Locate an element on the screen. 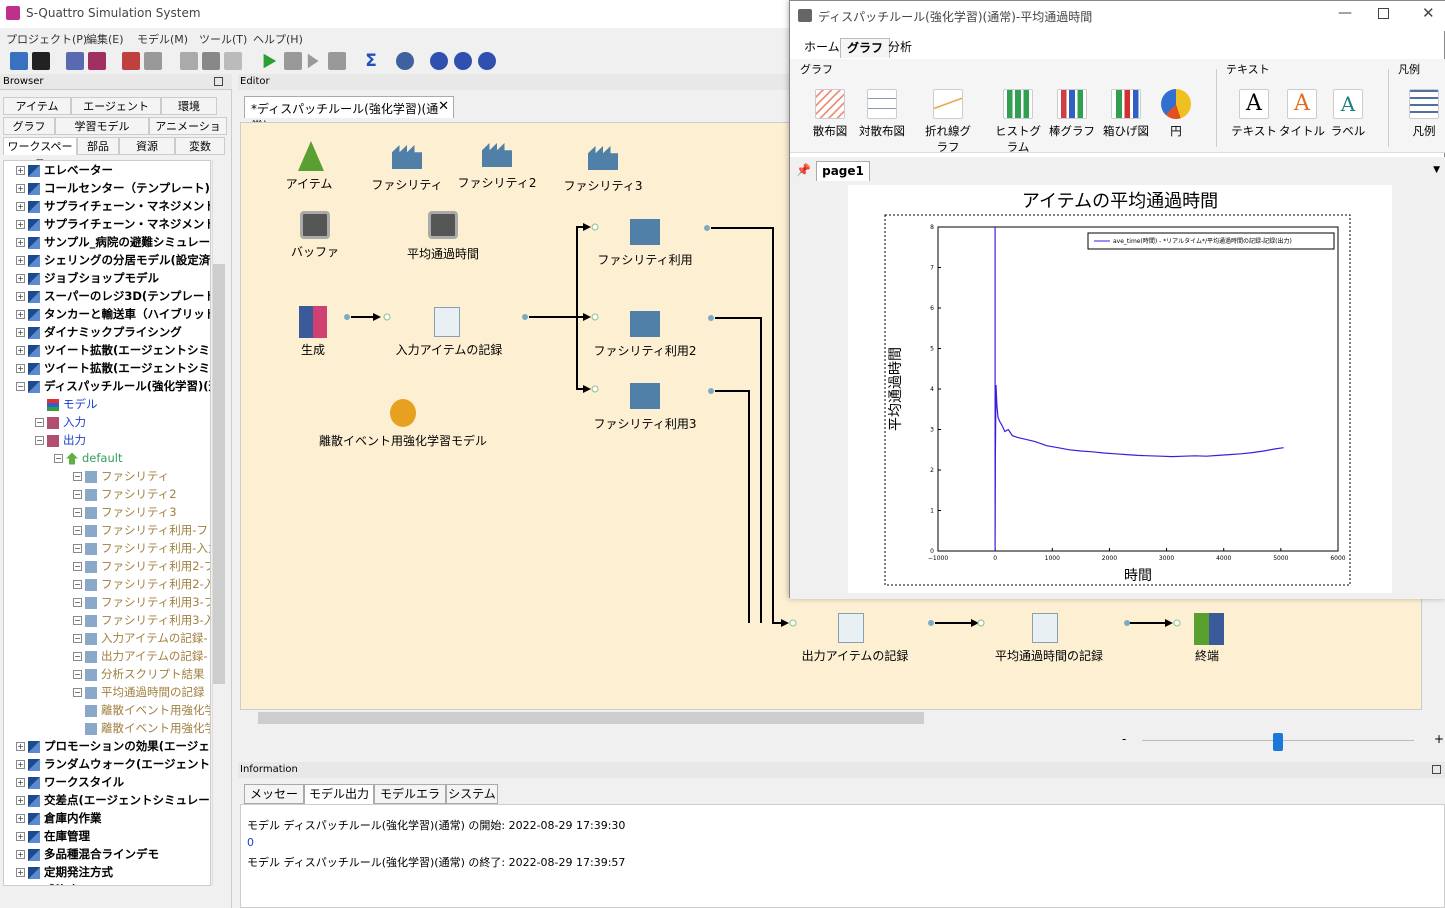 The width and height of the screenshot is (1445, 908). tab-learning-model: 学習モデル is located at coordinates (102, 126).